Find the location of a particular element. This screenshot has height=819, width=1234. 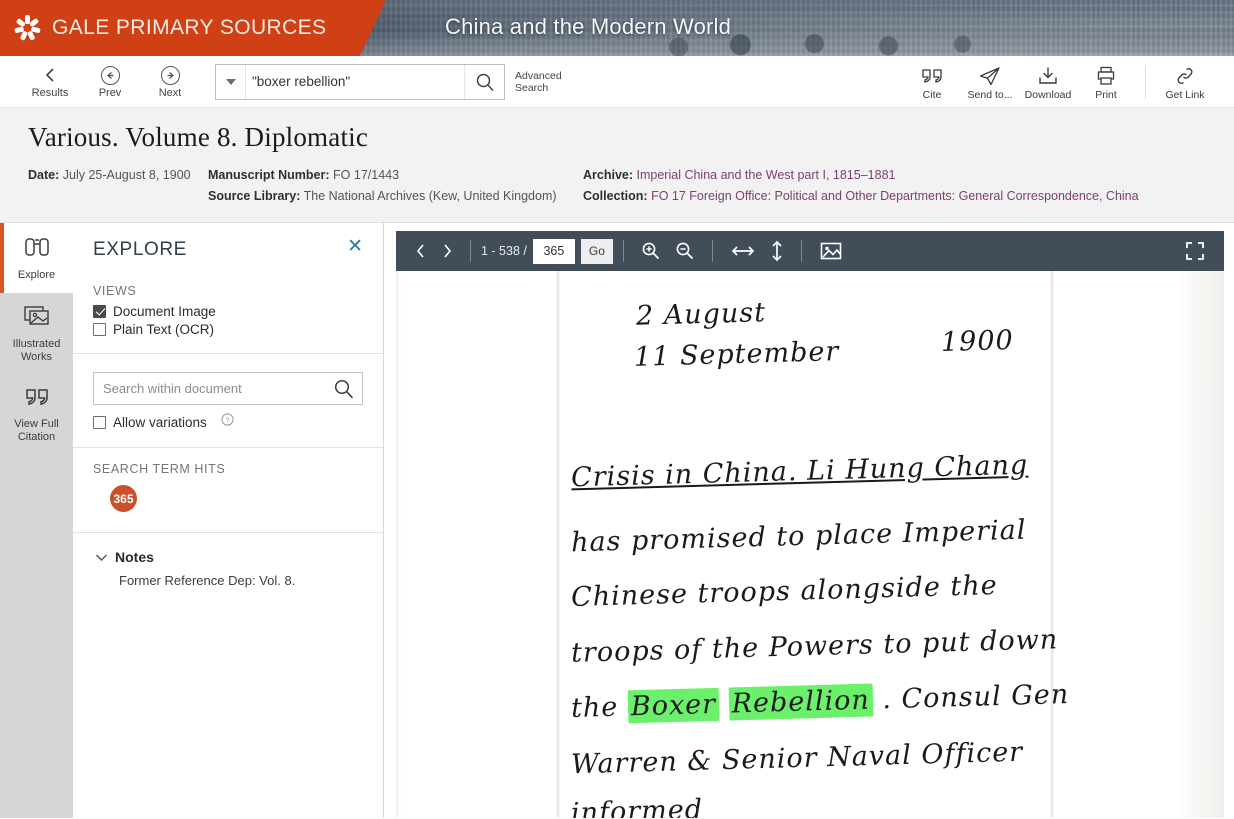

sidebar-item-view-full-citation: View Full Citation is located at coordinates (36, 415).